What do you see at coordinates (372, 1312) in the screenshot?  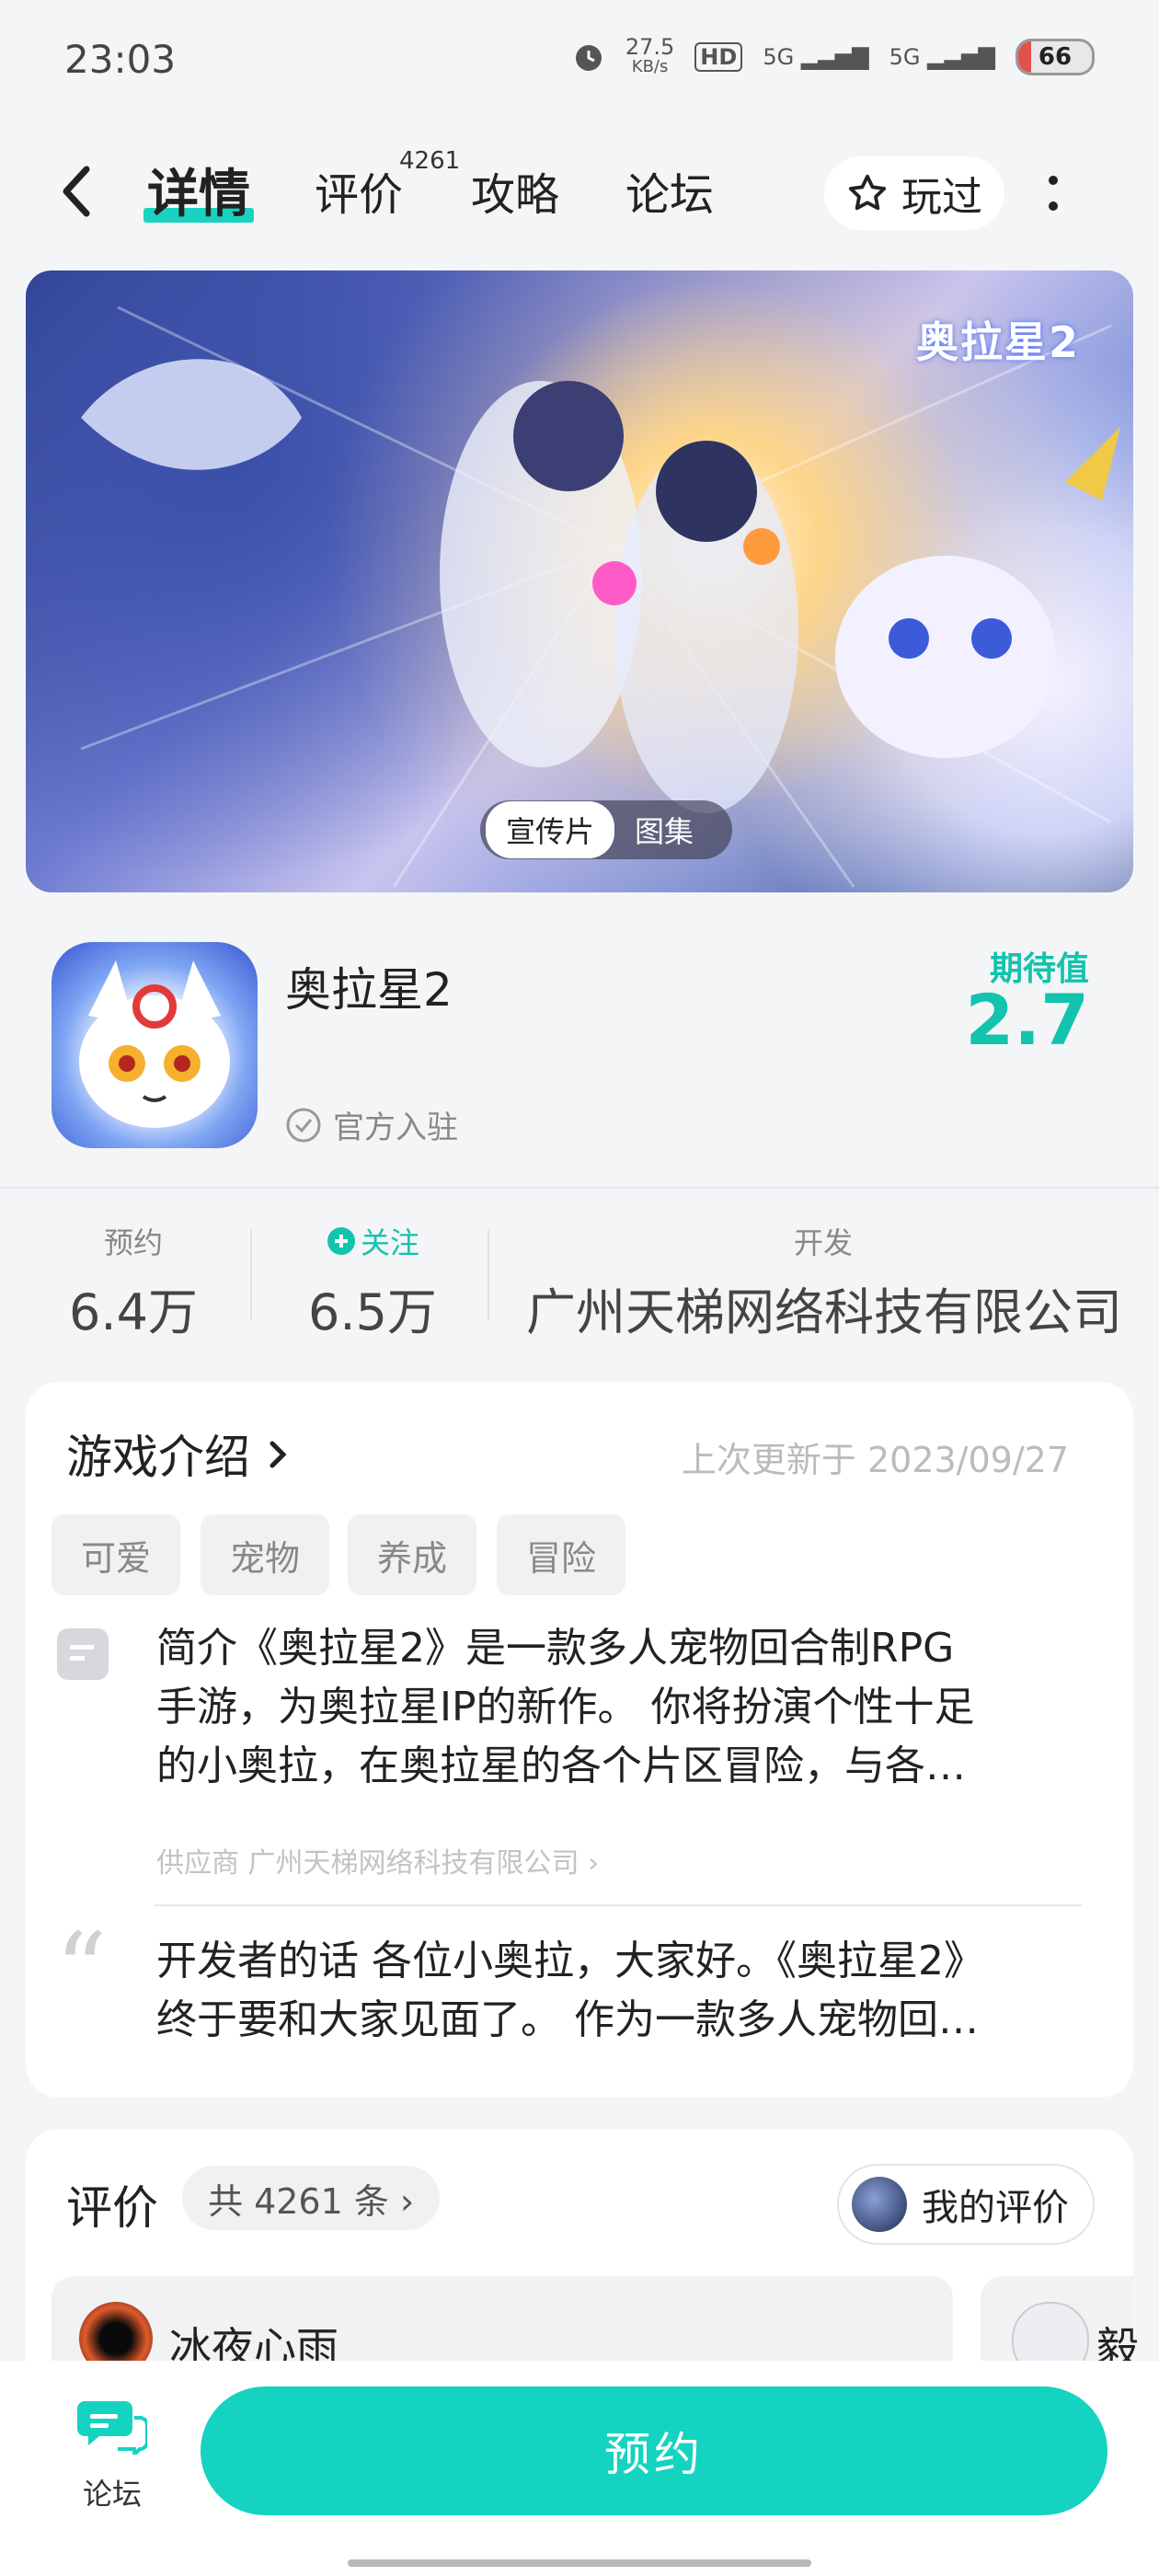 I see `follow-count: 6.5万` at bounding box center [372, 1312].